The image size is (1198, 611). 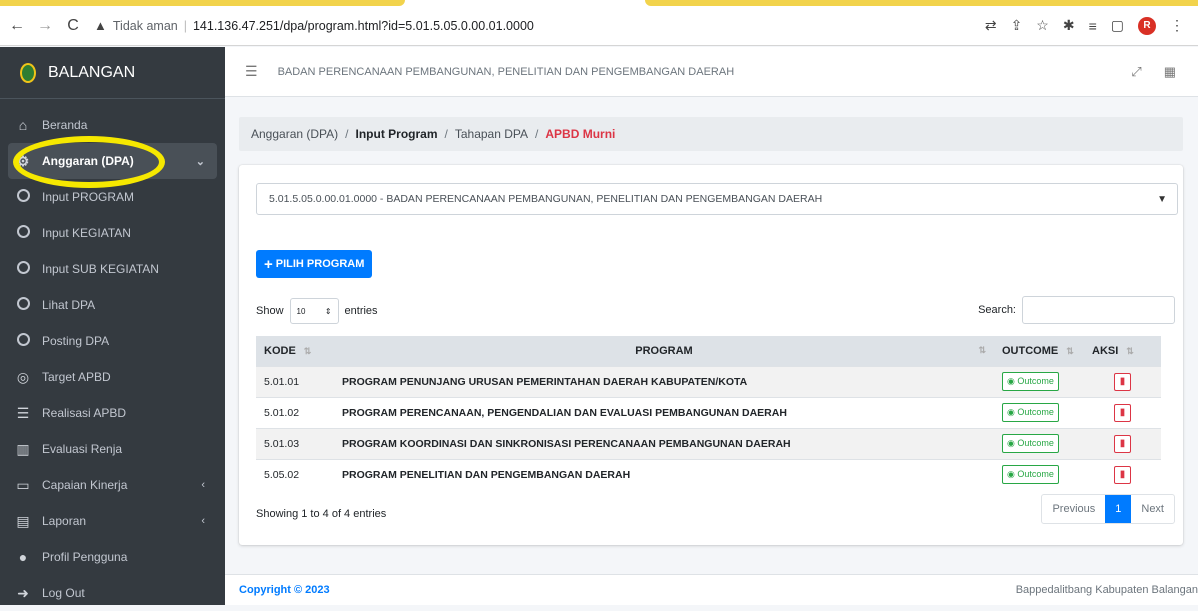 What do you see at coordinates (295, 351) in the screenshot?
I see `col-kode: KODE ⇅` at bounding box center [295, 351].